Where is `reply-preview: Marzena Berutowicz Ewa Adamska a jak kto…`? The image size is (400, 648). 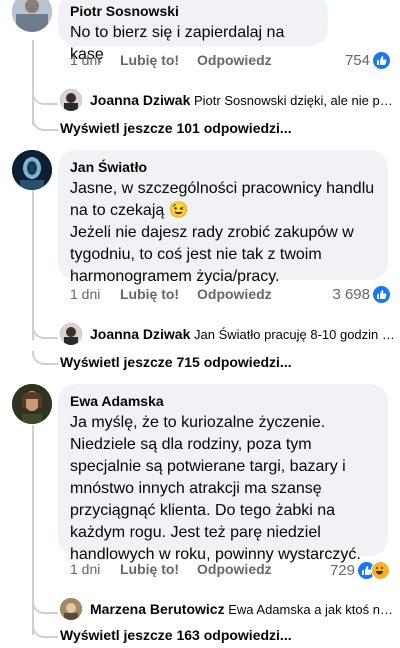
reply-preview: Marzena Berutowicz Ewa Adamska a jak kto… is located at coordinates (215, 611).